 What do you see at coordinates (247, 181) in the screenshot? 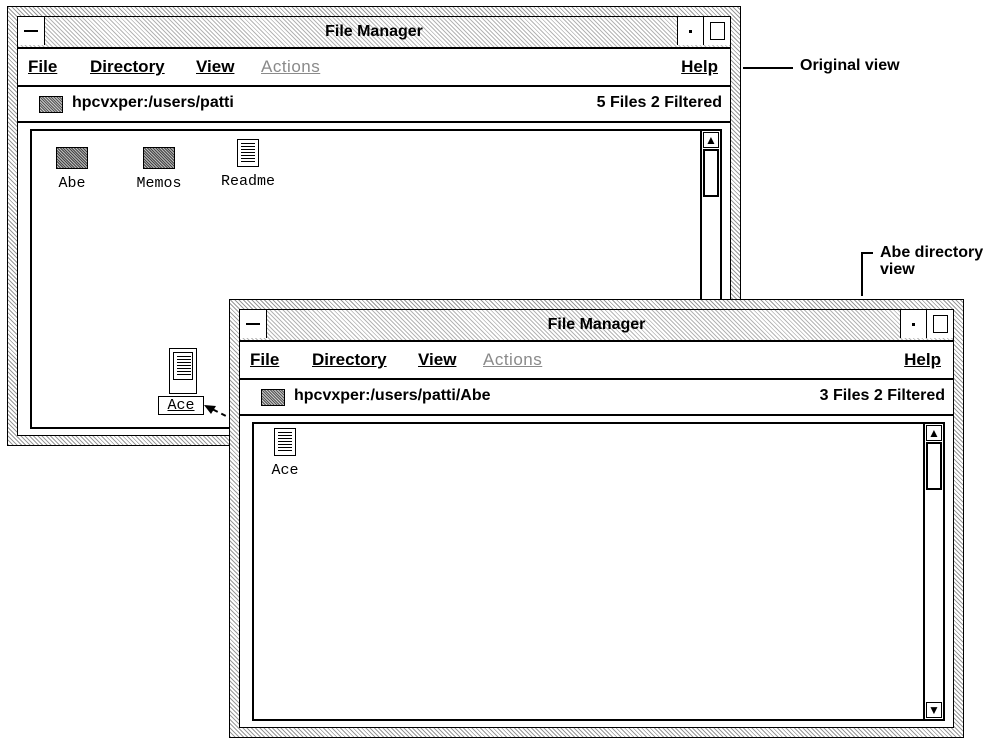
I see `file-label: Readme` at bounding box center [247, 181].